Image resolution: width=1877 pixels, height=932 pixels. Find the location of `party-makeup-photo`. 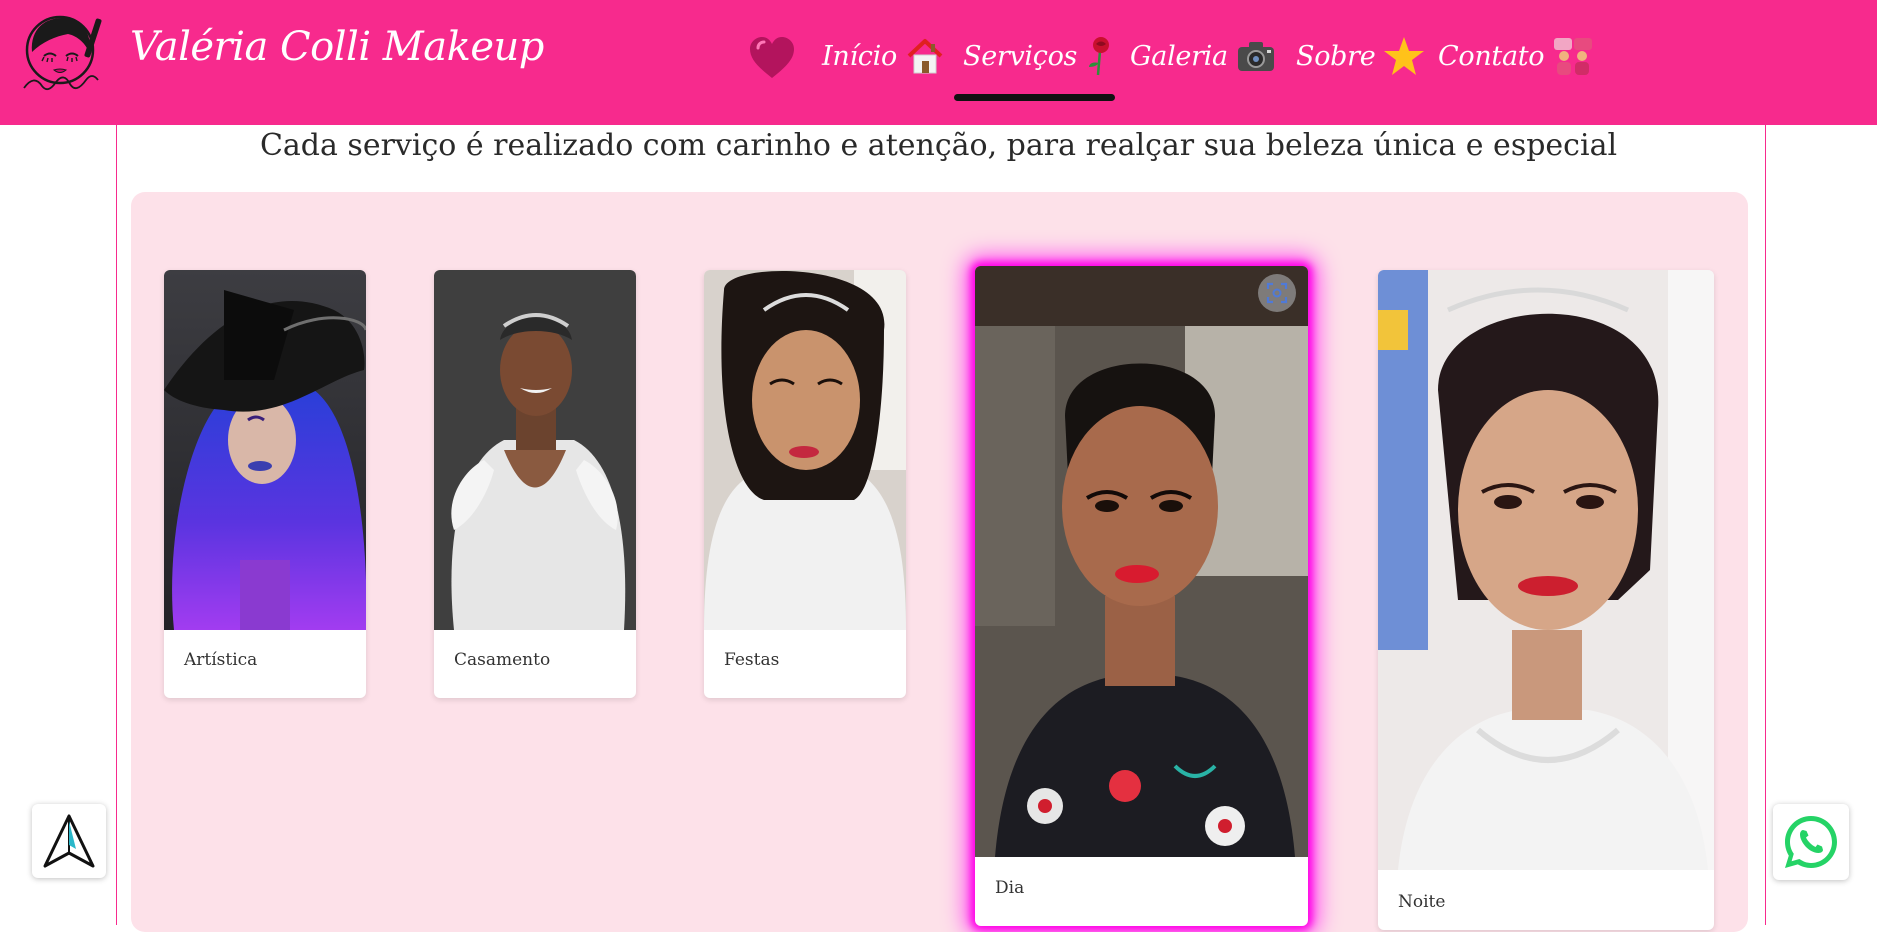

party-makeup-photo is located at coordinates (805, 450).